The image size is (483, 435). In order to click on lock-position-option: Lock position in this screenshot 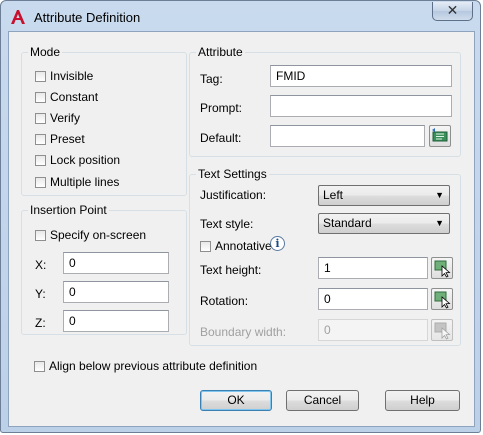, I will do `click(77, 160)`.